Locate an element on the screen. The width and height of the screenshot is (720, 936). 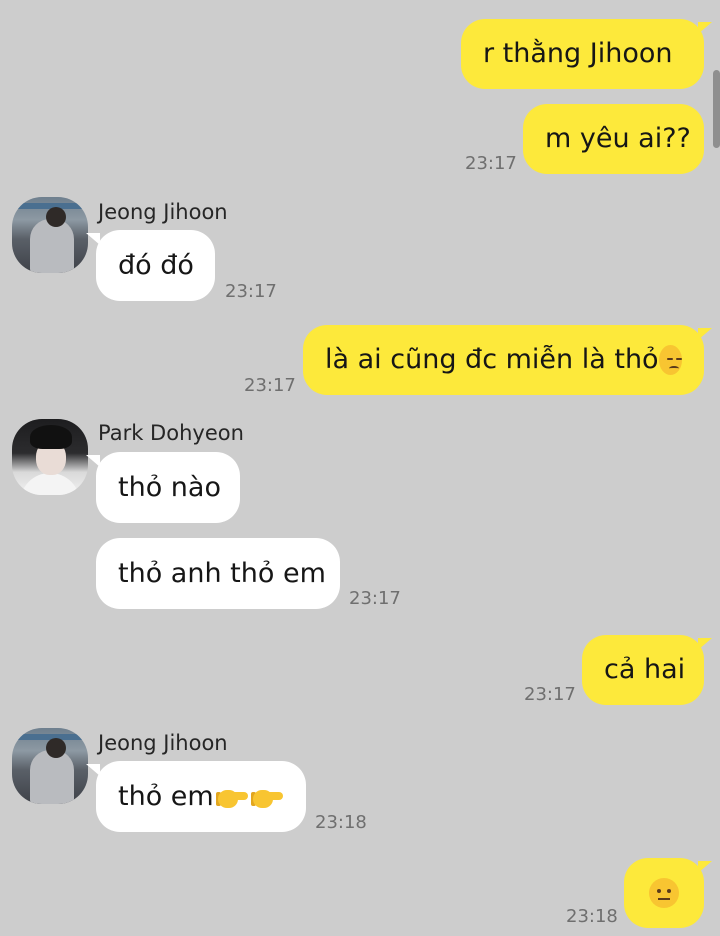
message-text: đó đó is located at coordinates (156, 265).